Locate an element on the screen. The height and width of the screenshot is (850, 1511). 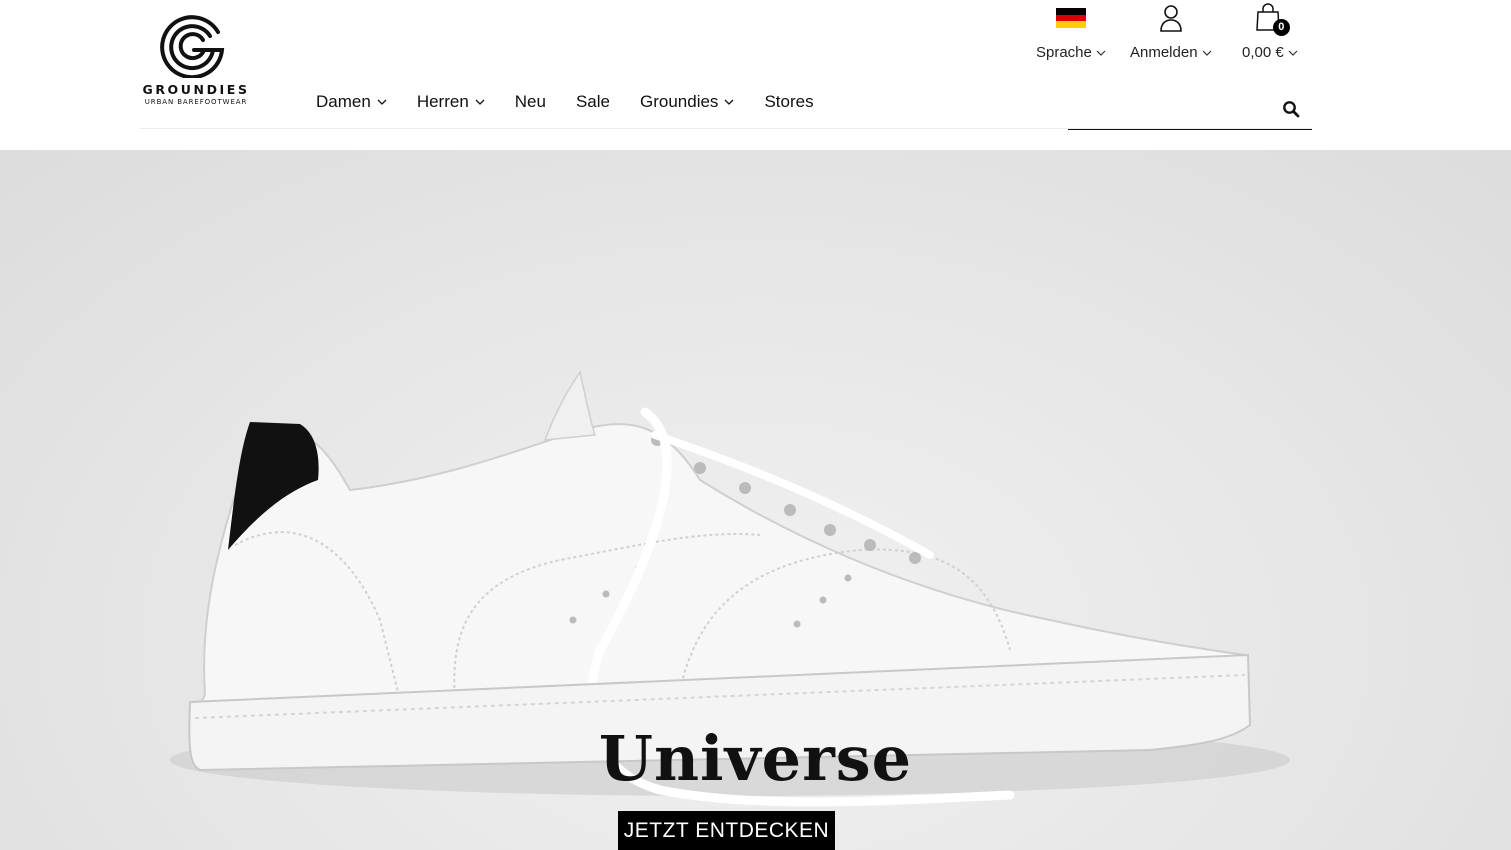
nav-item-sale: Sale is located at coordinates (593, 102).